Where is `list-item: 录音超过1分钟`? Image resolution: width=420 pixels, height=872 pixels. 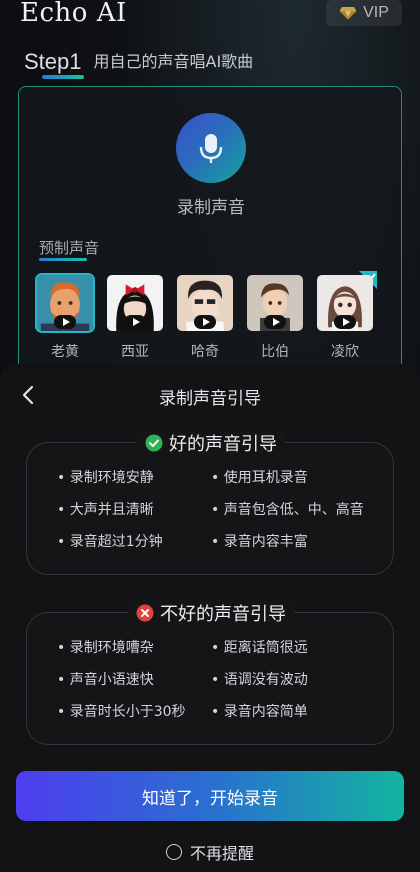
list-item: 录音超过1分钟 is located at coordinates (134, 542).